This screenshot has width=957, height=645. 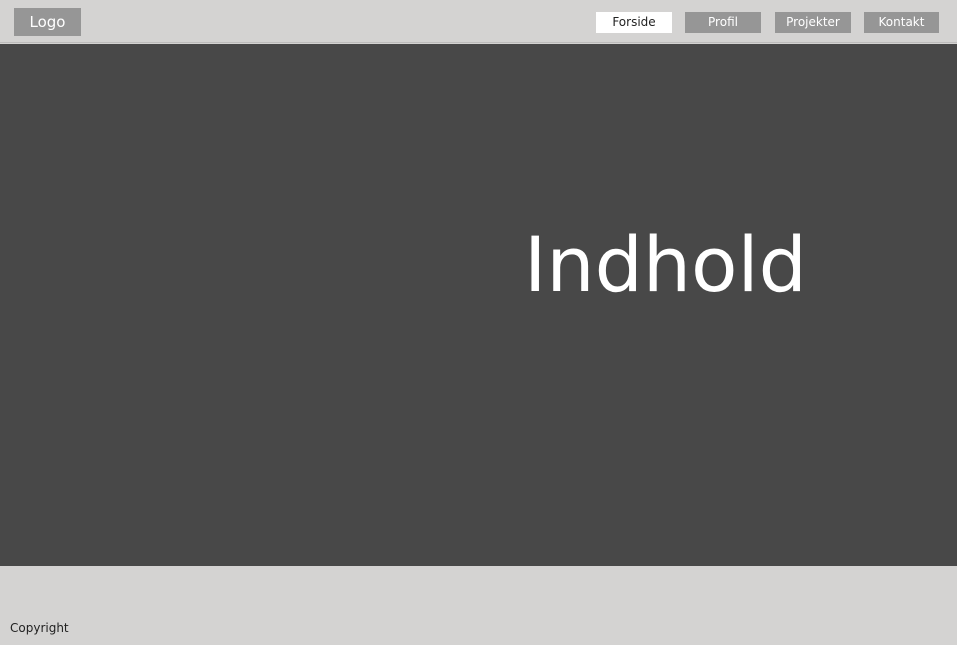 I want to click on nav-item-forside: Forside, so click(x=634, y=22).